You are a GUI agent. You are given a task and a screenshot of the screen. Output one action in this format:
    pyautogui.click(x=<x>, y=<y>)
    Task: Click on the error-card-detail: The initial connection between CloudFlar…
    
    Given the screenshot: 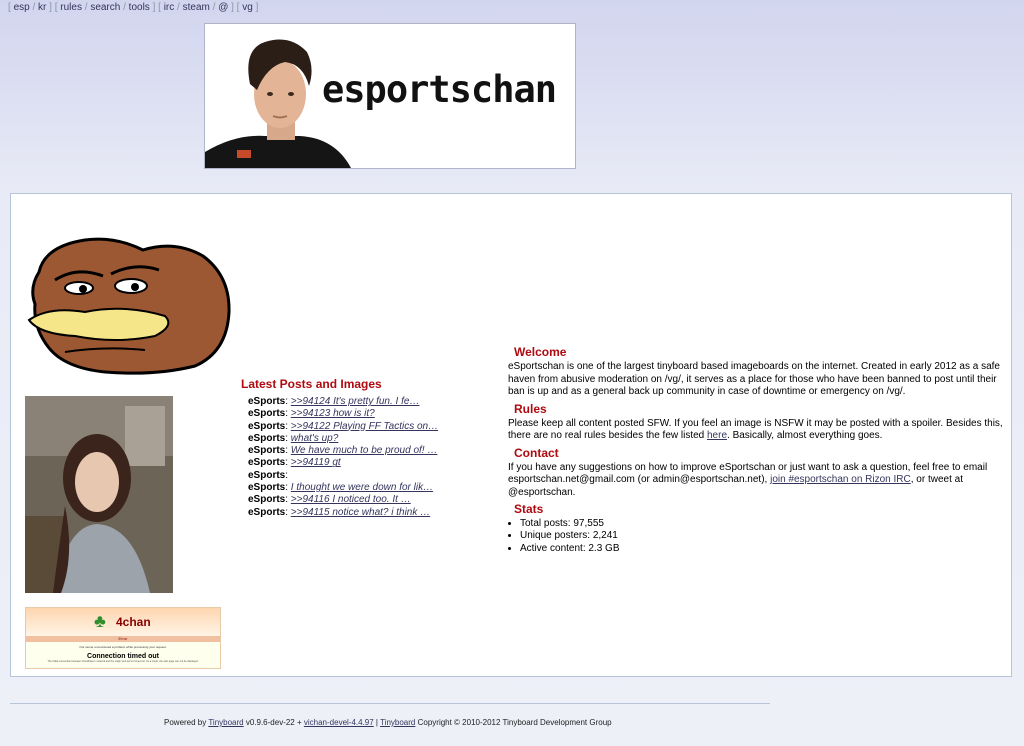 What is the action you would take?
    pyautogui.click(x=123, y=661)
    